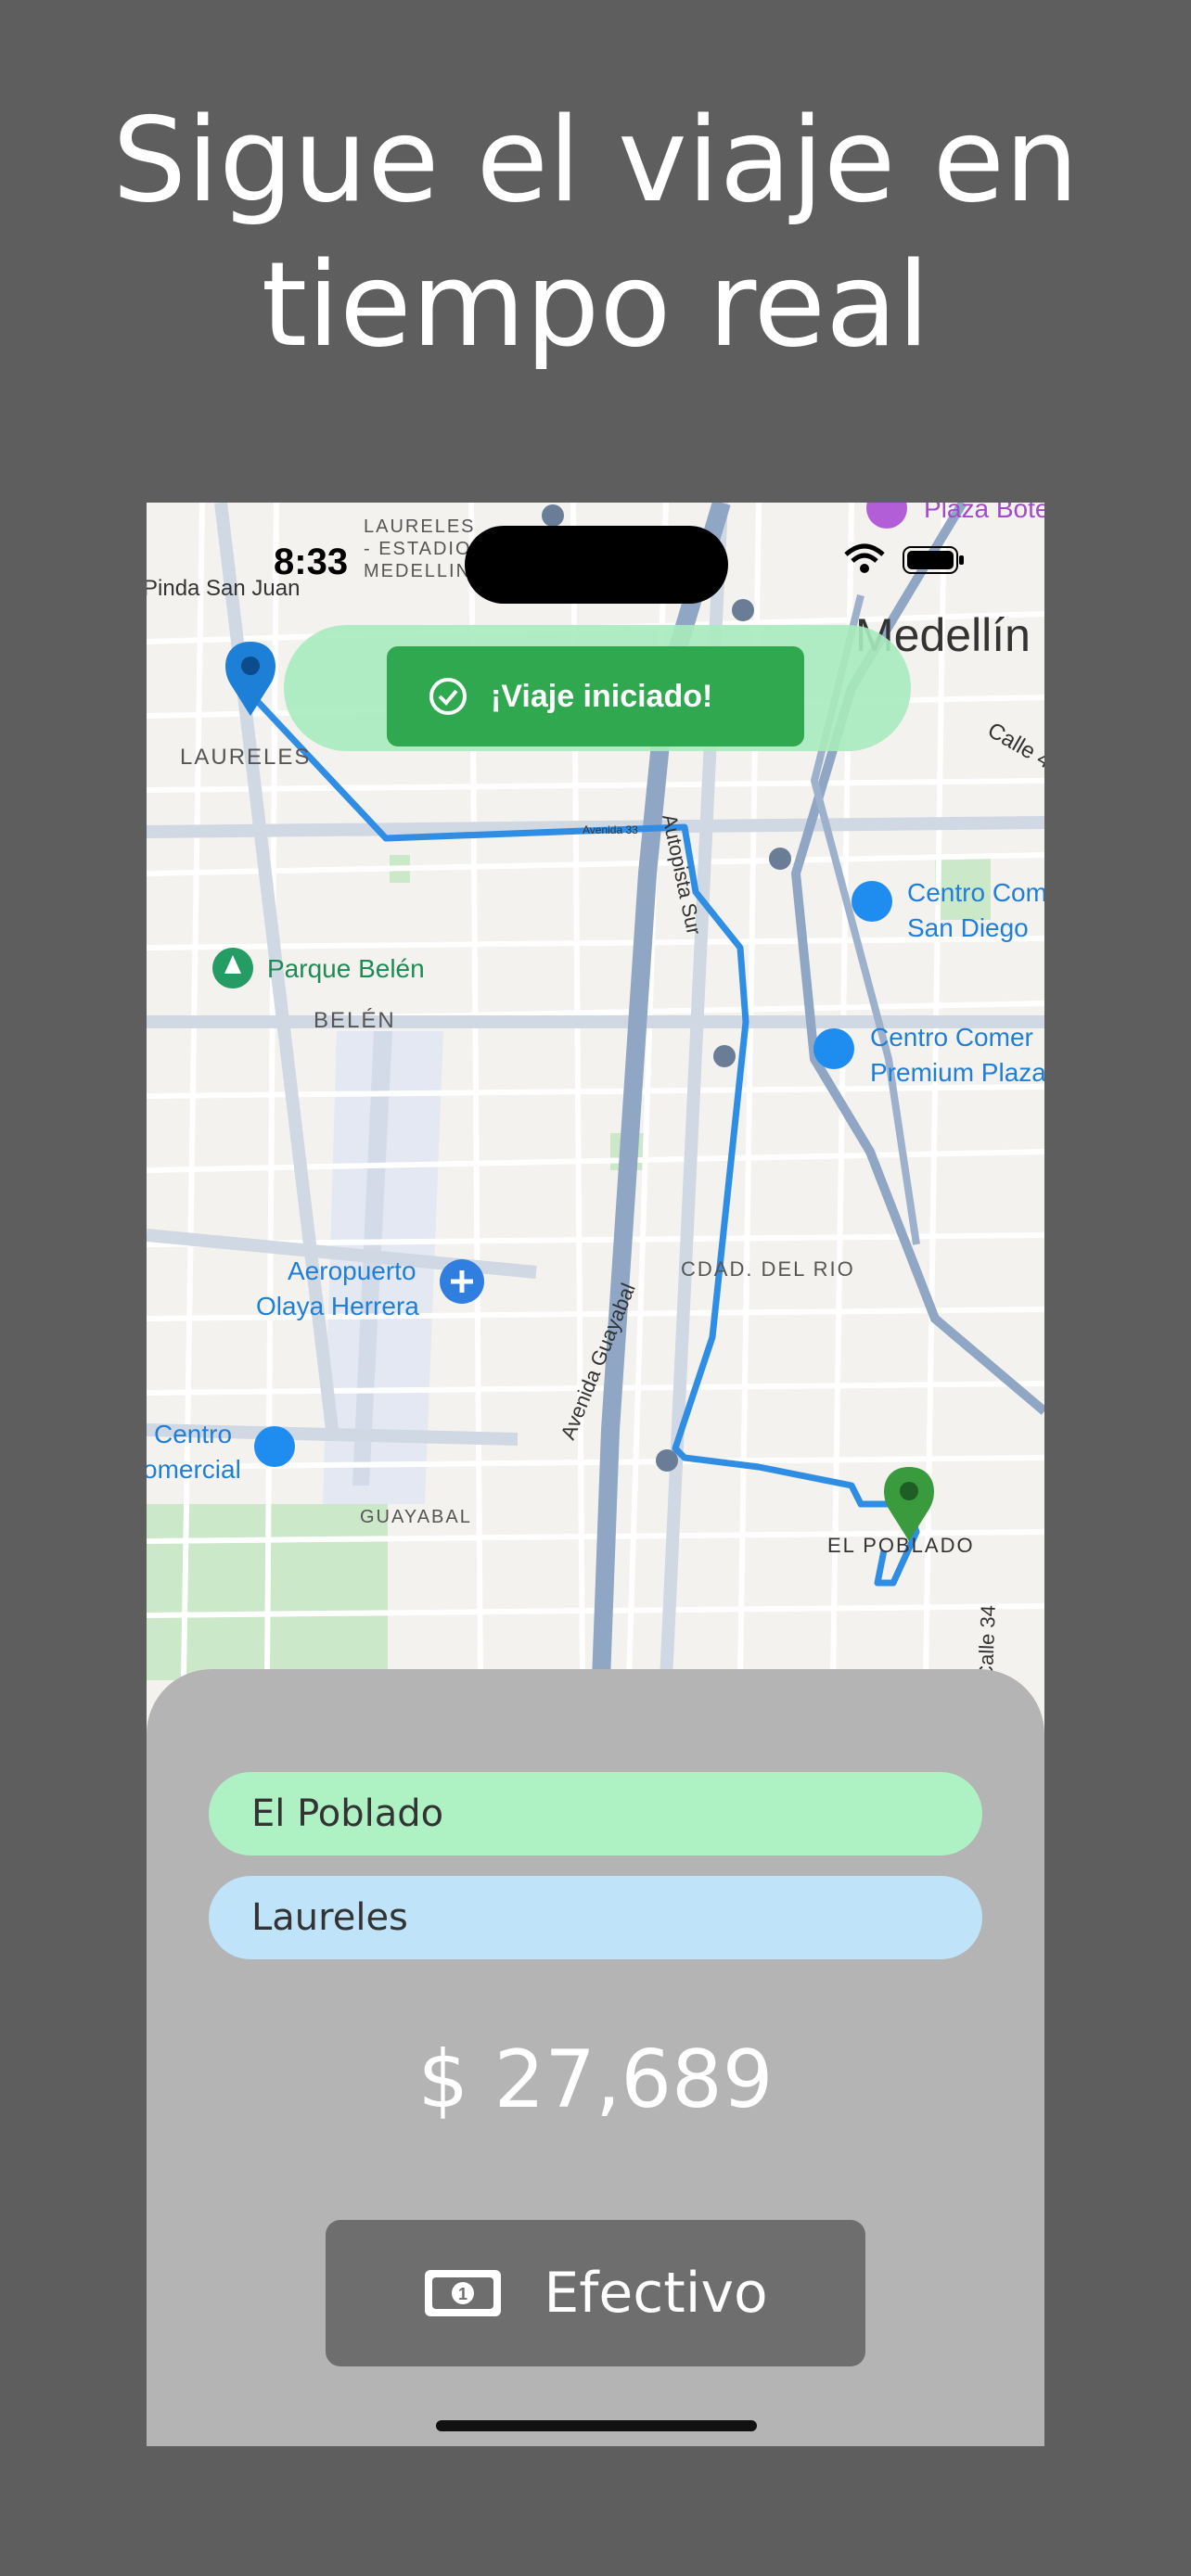 This screenshot has height=2576, width=1191. I want to click on destination-field: Laureles, so click(595, 1917).